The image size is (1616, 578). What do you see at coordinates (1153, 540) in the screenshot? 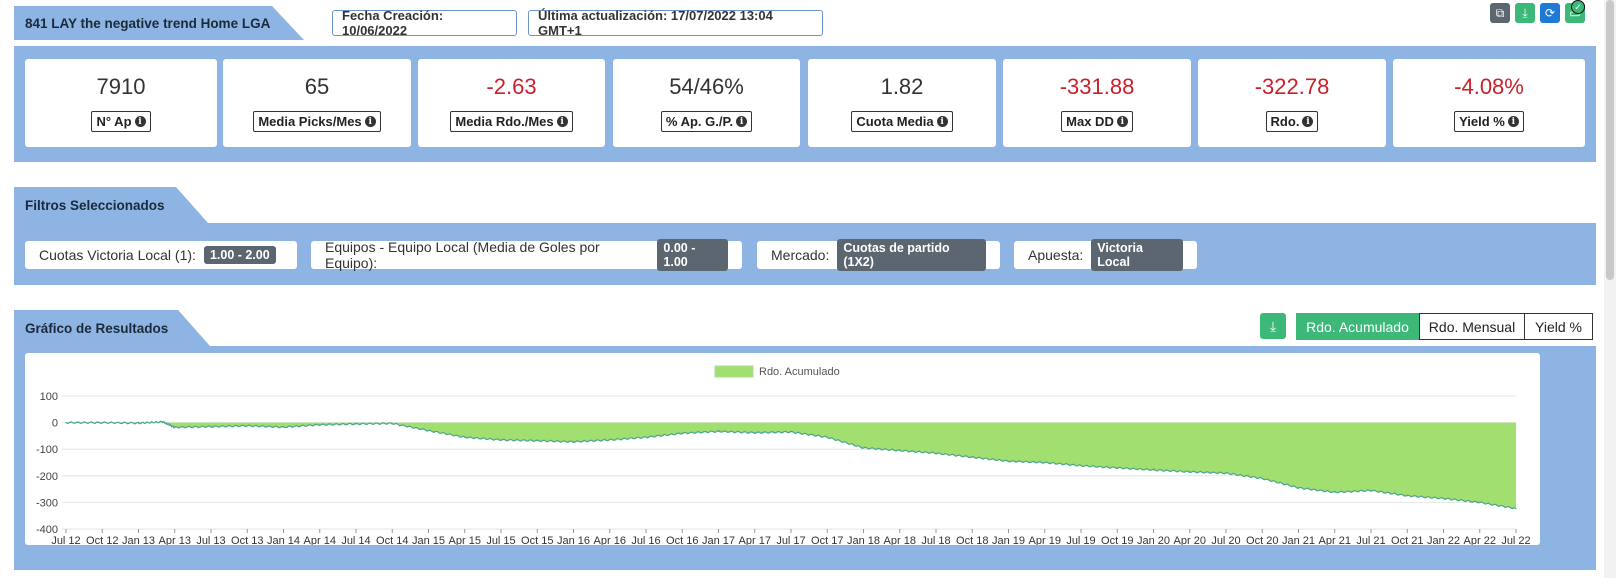
I see `x-tick-label: Jan 20` at bounding box center [1153, 540].